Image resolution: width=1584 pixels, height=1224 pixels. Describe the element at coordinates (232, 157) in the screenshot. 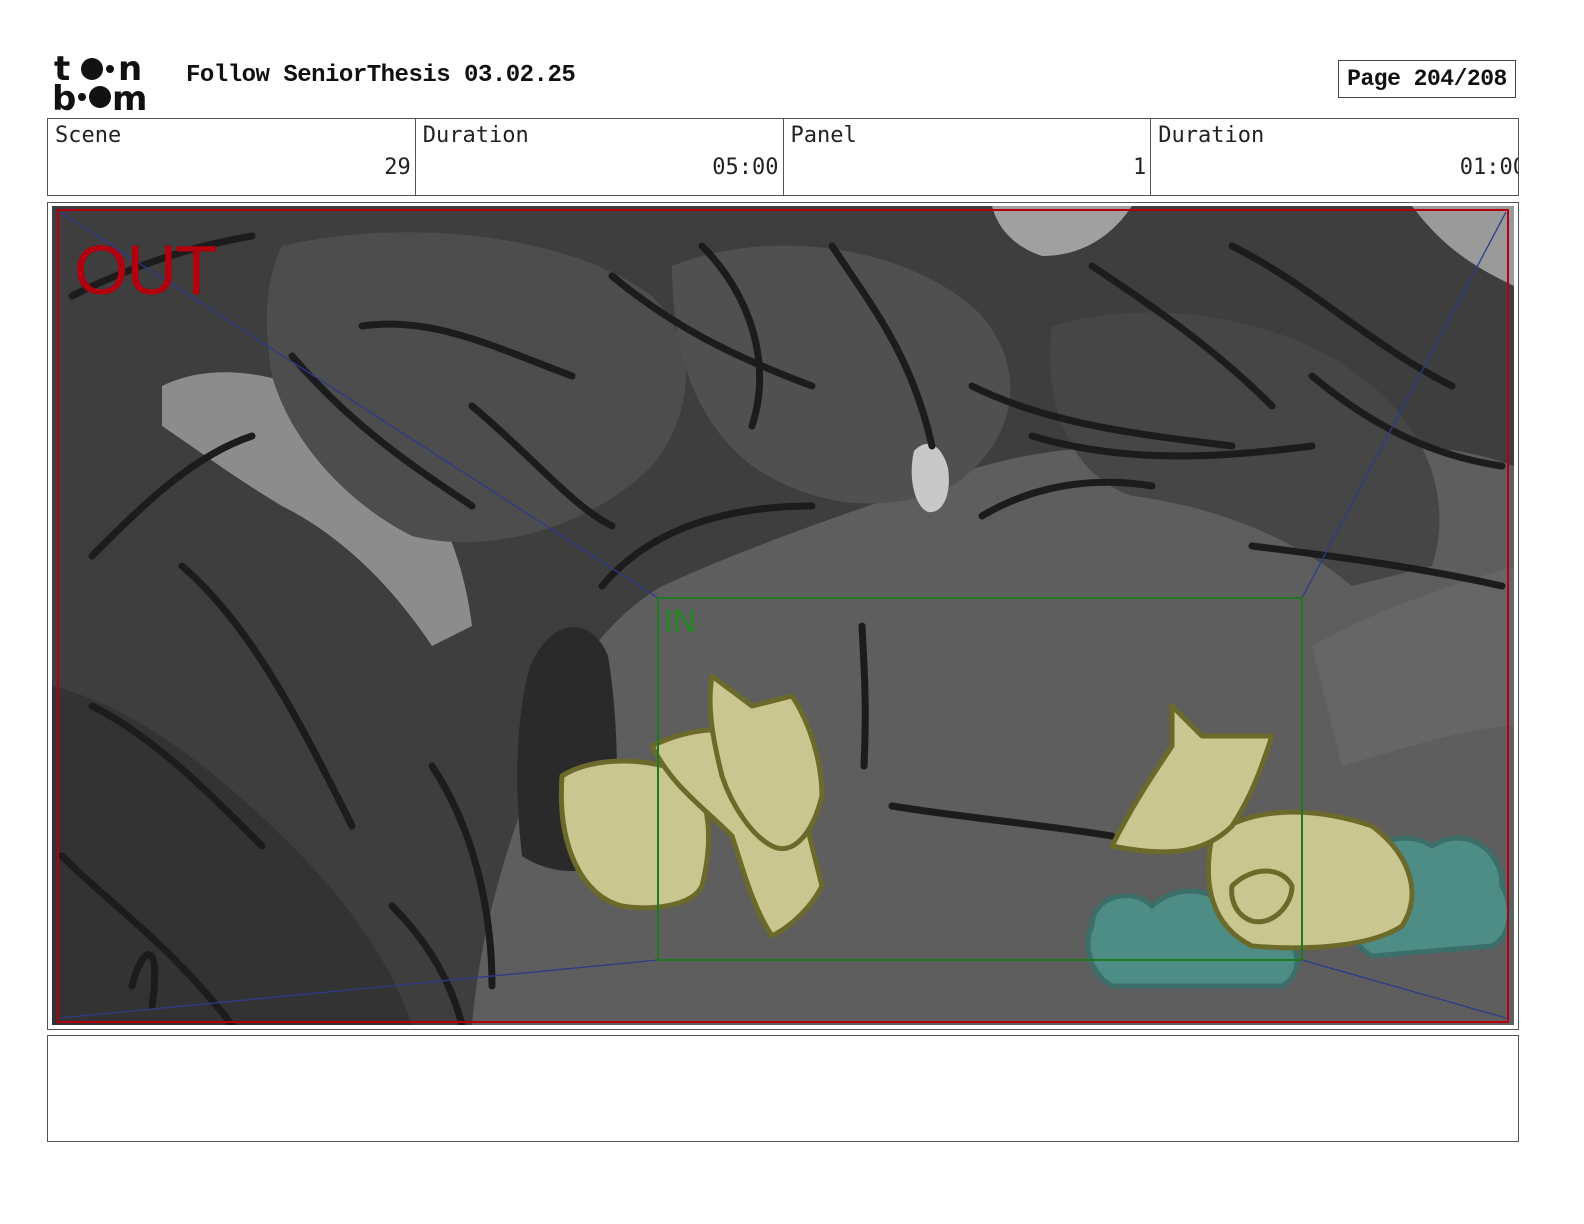

I see `scene-cell: Scene 29` at that location.